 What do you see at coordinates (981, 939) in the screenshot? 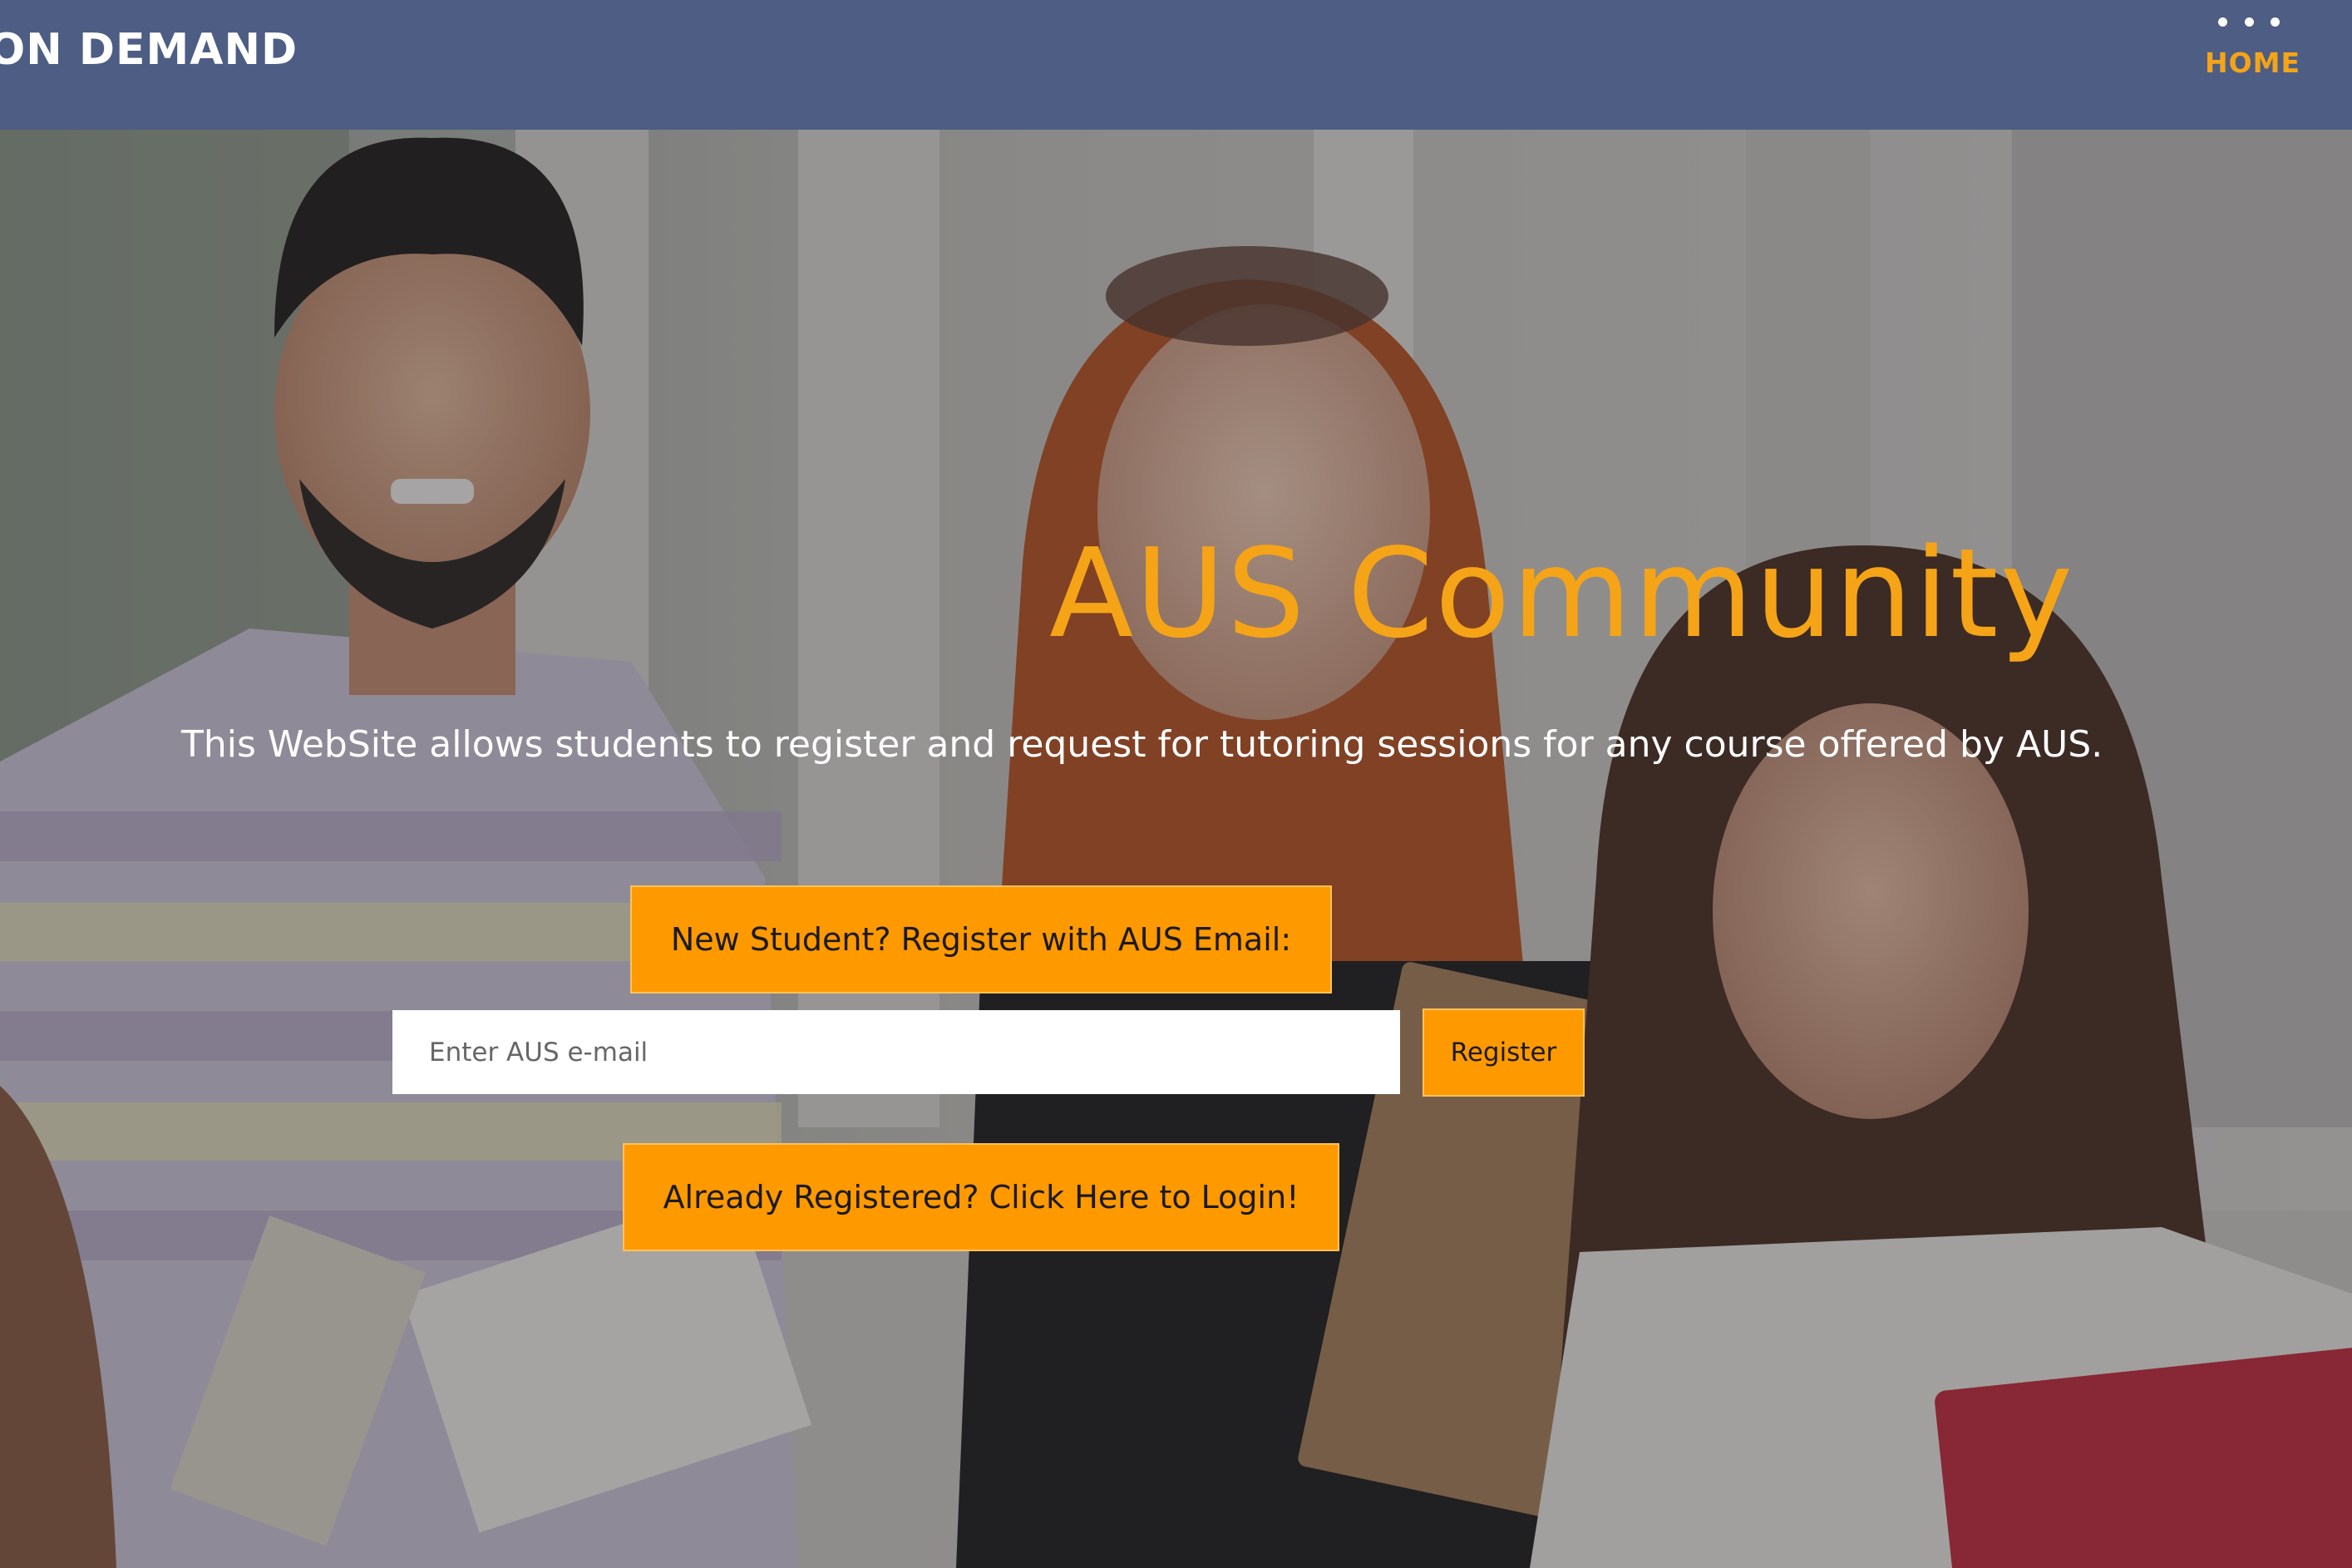
I see `new-student-register-button: New Student? Register with AUS Email:` at bounding box center [981, 939].